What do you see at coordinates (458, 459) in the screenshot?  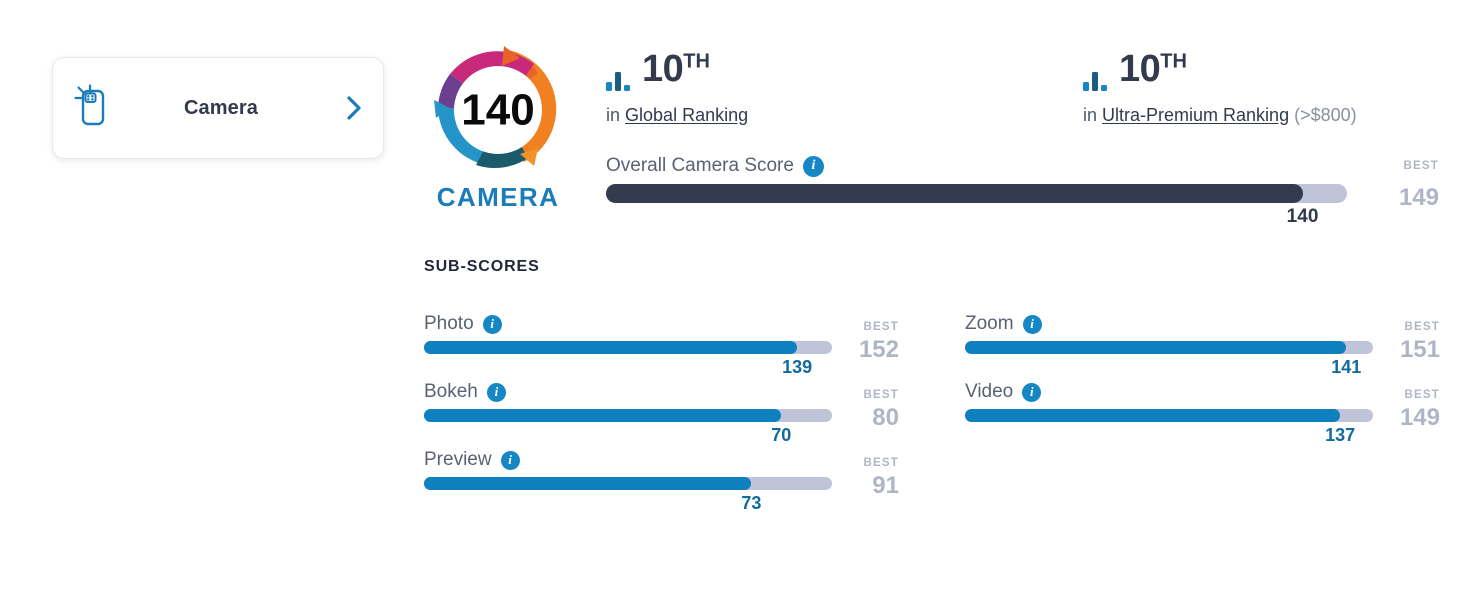 I see `subscore-name: Preview` at bounding box center [458, 459].